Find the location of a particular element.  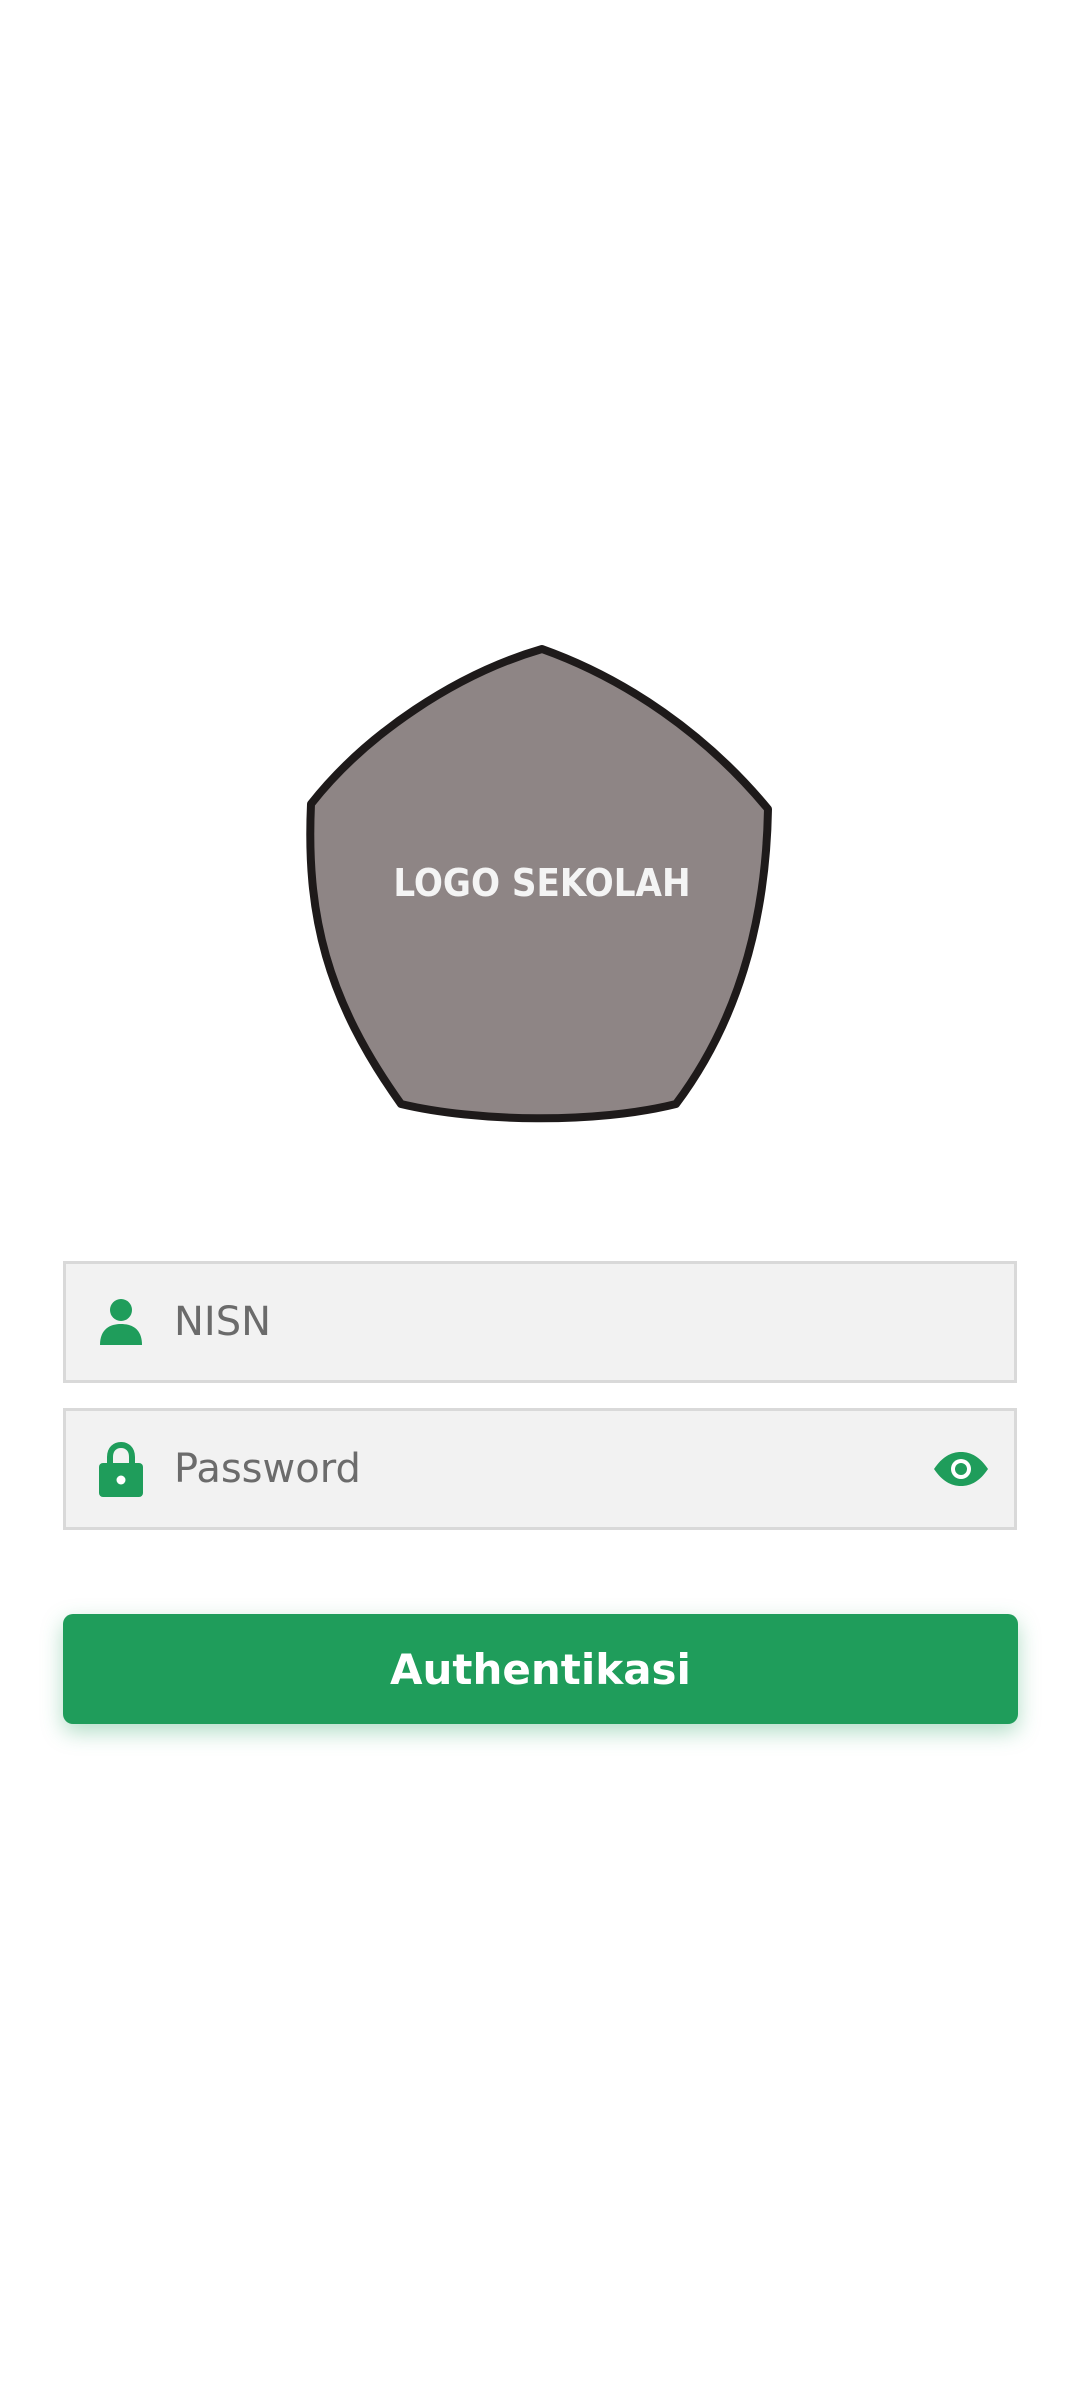

person-icon is located at coordinates (121, 1322).